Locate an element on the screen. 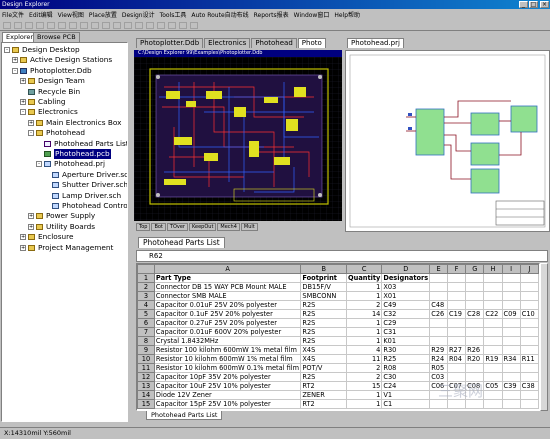 This screenshot has width=550, height=439. table-cell: Connector SMB MALE is located at coordinates (227, 296).